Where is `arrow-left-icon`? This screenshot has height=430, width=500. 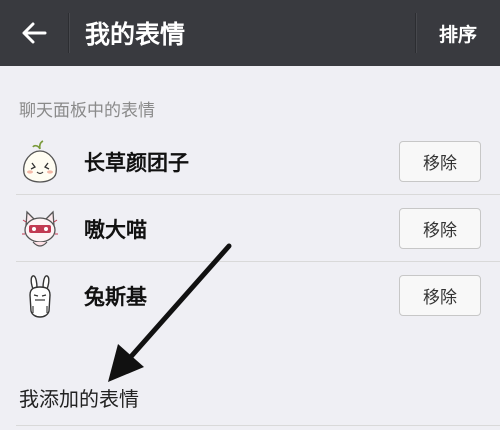 arrow-left-icon is located at coordinates (34, 33).